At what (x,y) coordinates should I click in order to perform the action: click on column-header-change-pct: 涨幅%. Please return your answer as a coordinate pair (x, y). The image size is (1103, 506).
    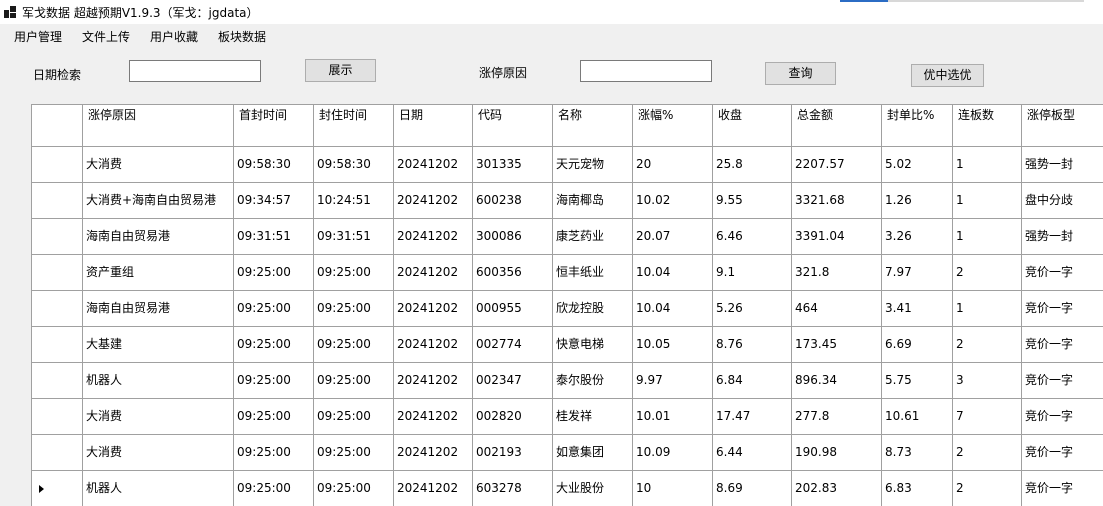
    Looking at the image, I should click on (673, 126).